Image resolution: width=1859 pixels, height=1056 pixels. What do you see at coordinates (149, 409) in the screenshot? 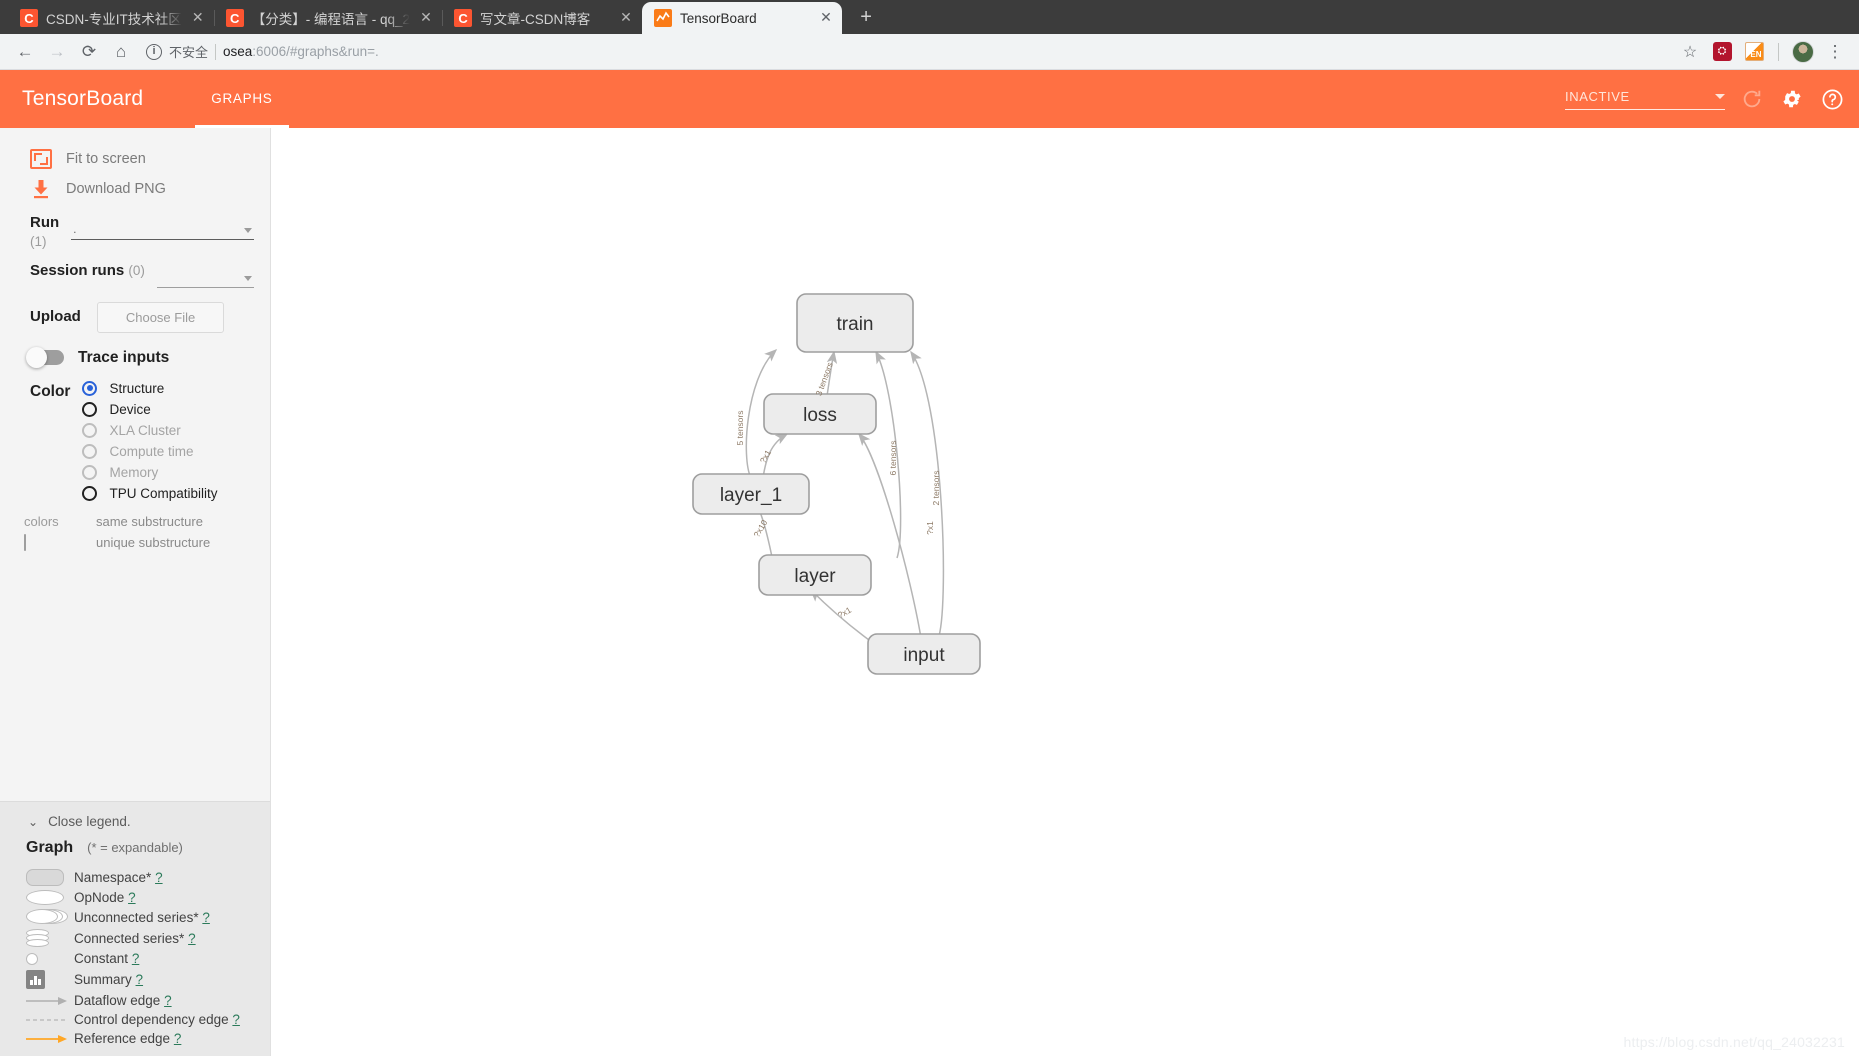
I see `color-option-device: Device` at bounding box center [149, 409].